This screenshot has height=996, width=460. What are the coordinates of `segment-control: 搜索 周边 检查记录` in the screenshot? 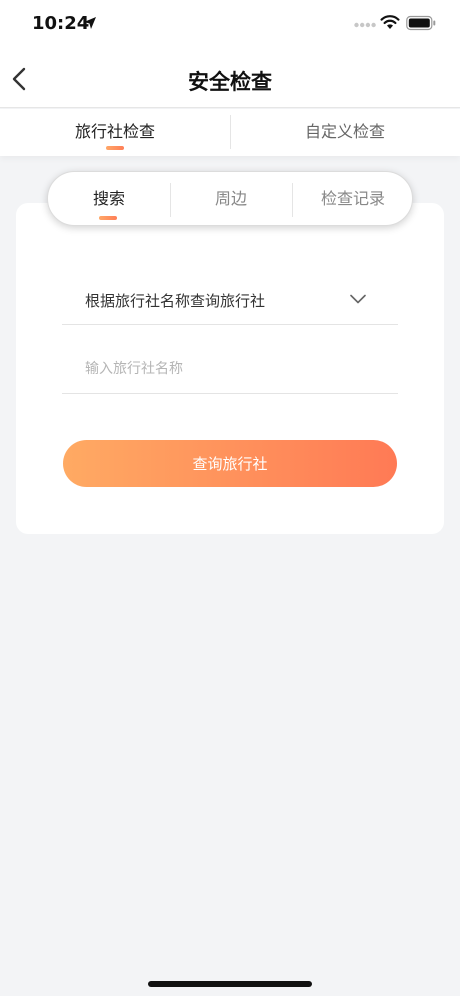 It's located at (230, 198).